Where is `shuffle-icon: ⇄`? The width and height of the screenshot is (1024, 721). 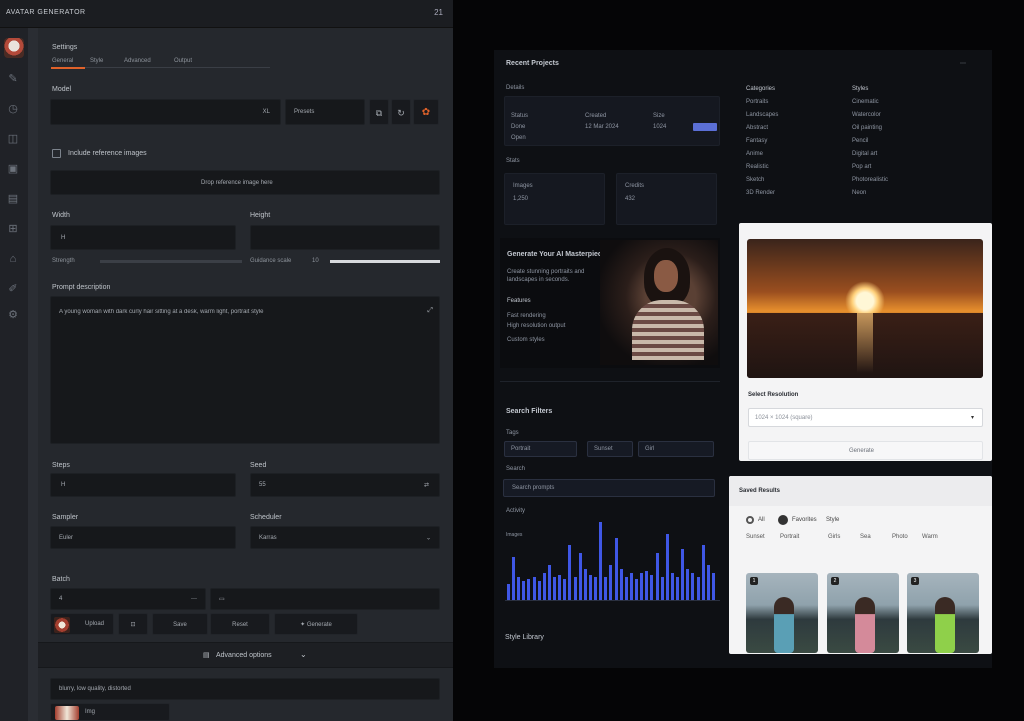 shuffle-icon: ⇄ is located at coordinates (426, 485).